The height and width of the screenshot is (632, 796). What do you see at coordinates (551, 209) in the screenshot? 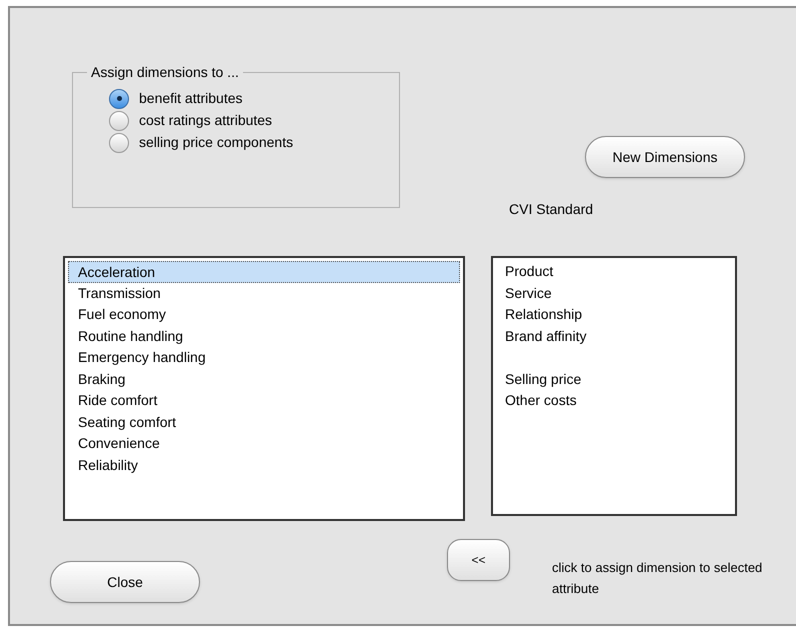
I see `dimension-set-label: CVI Standard` at bounding box center [551, 209].